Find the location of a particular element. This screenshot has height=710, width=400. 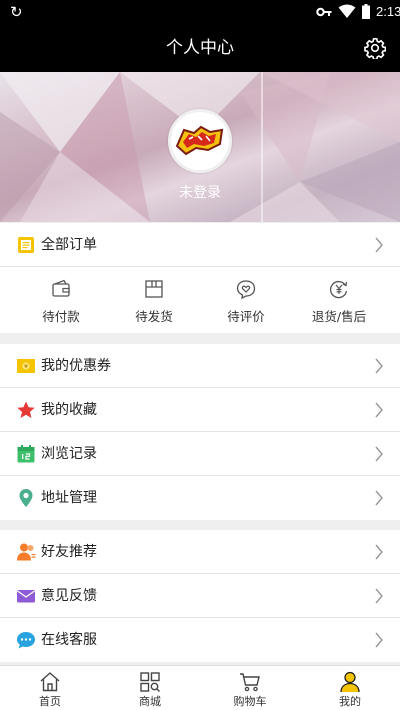

tab-mall: 商城 is located at coordinates (150, 688).